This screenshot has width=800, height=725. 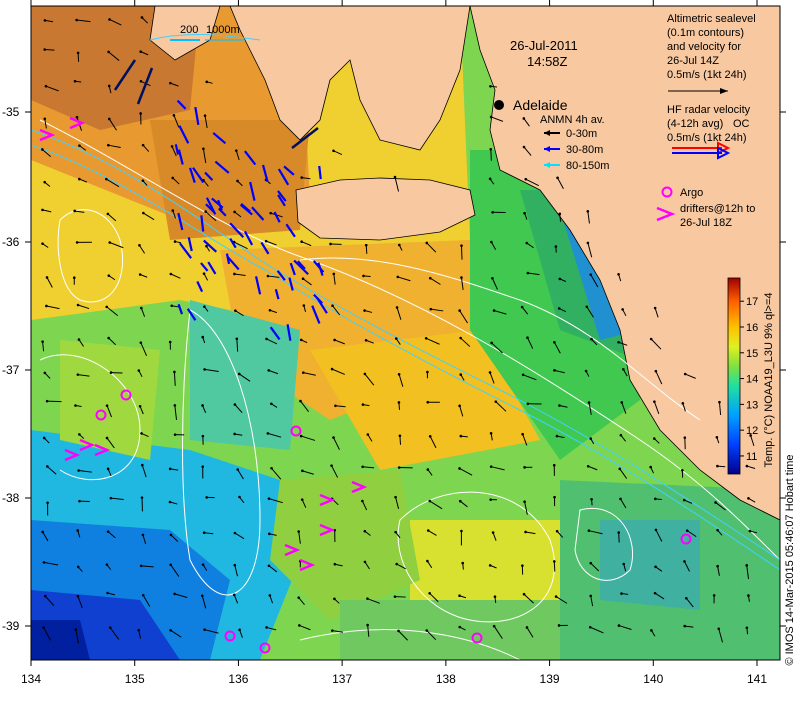 I want to click on y-tick-label: -37, so click(x=11, y=370).